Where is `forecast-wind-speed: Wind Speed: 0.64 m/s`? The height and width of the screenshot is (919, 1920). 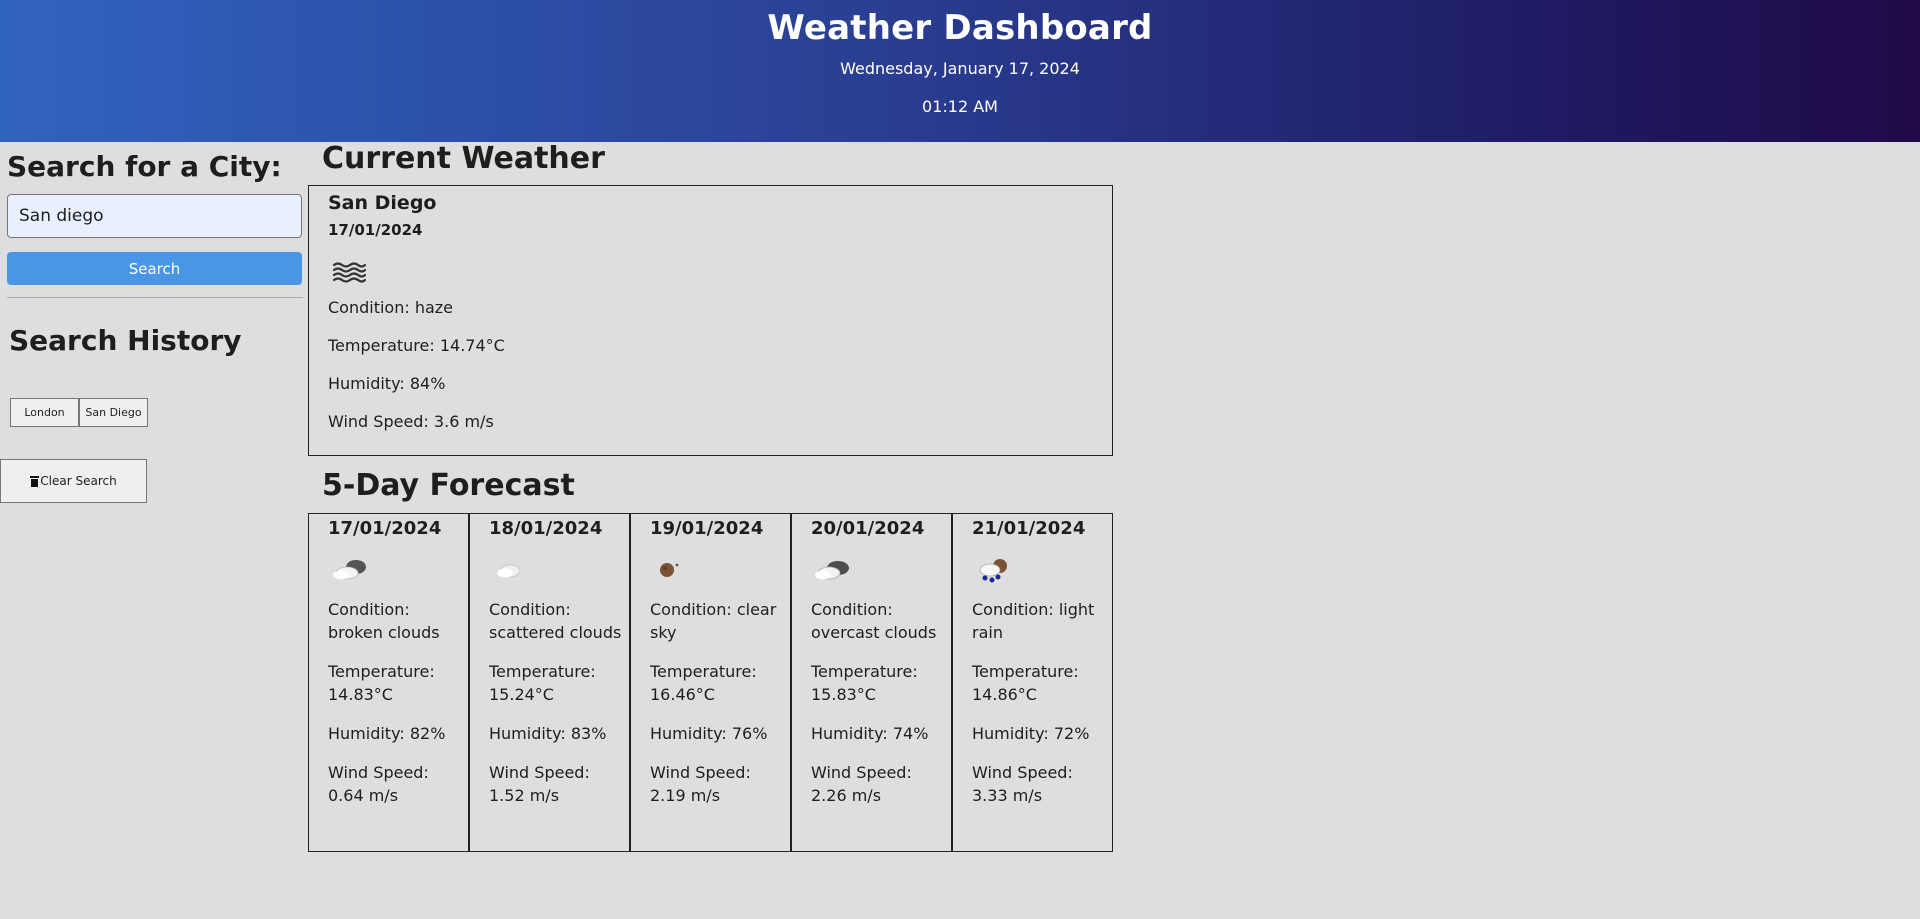
forecast-wind-speed: Wind Speed: 0.64 m/s is located at coordinates (378, 784).